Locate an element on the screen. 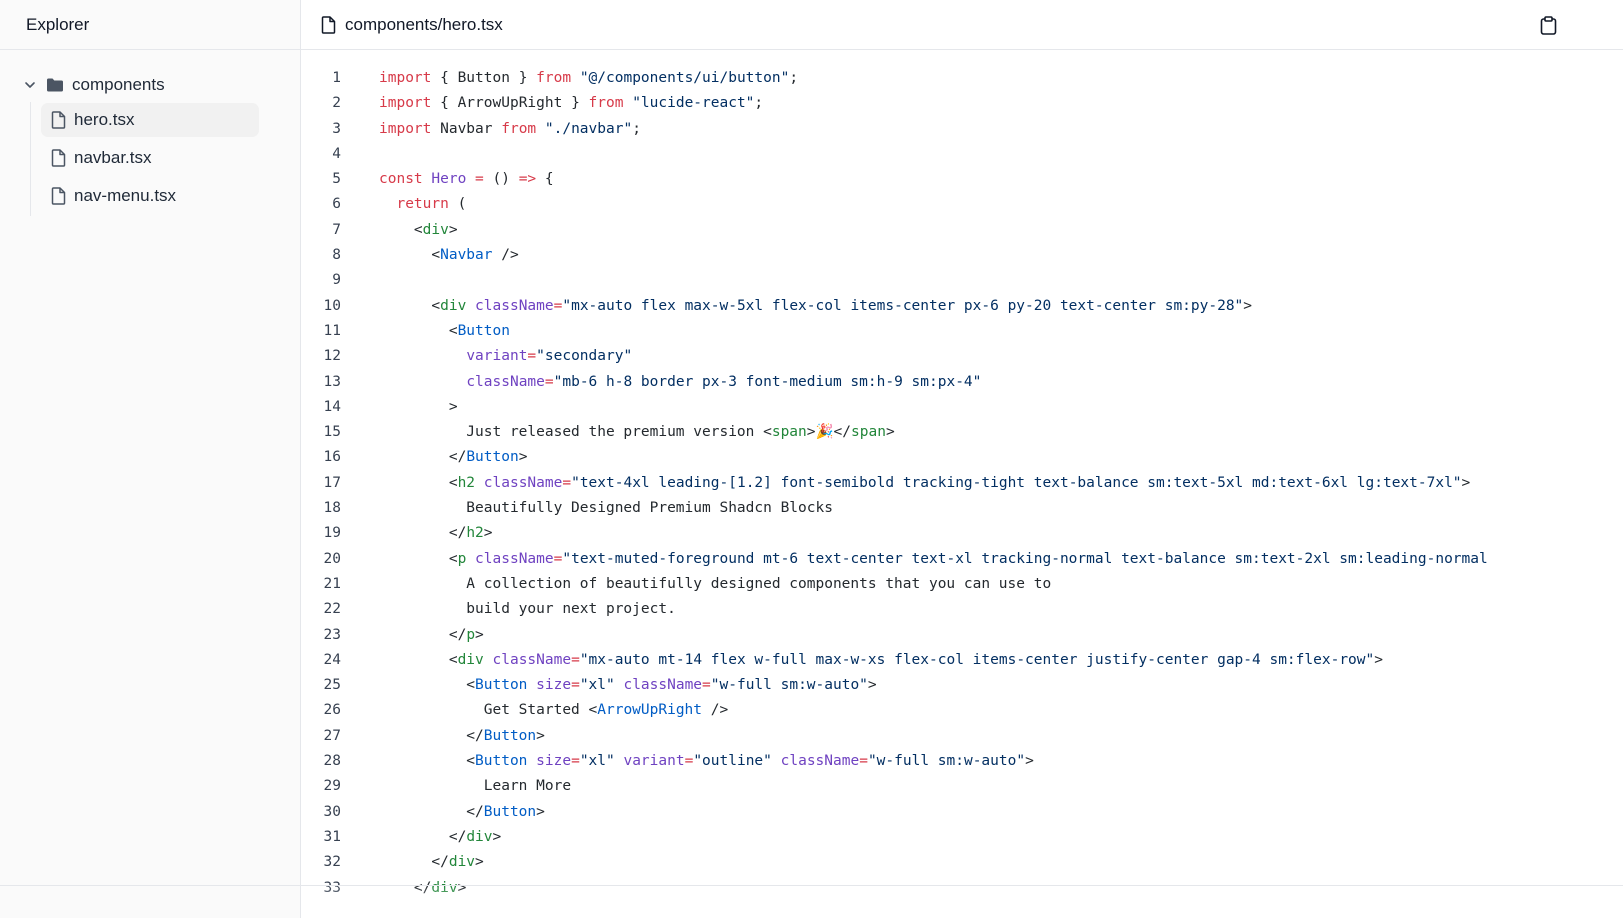 This screenshot has width=1623, height=918. clipboard-icon is located at coordinates (1548, 25).